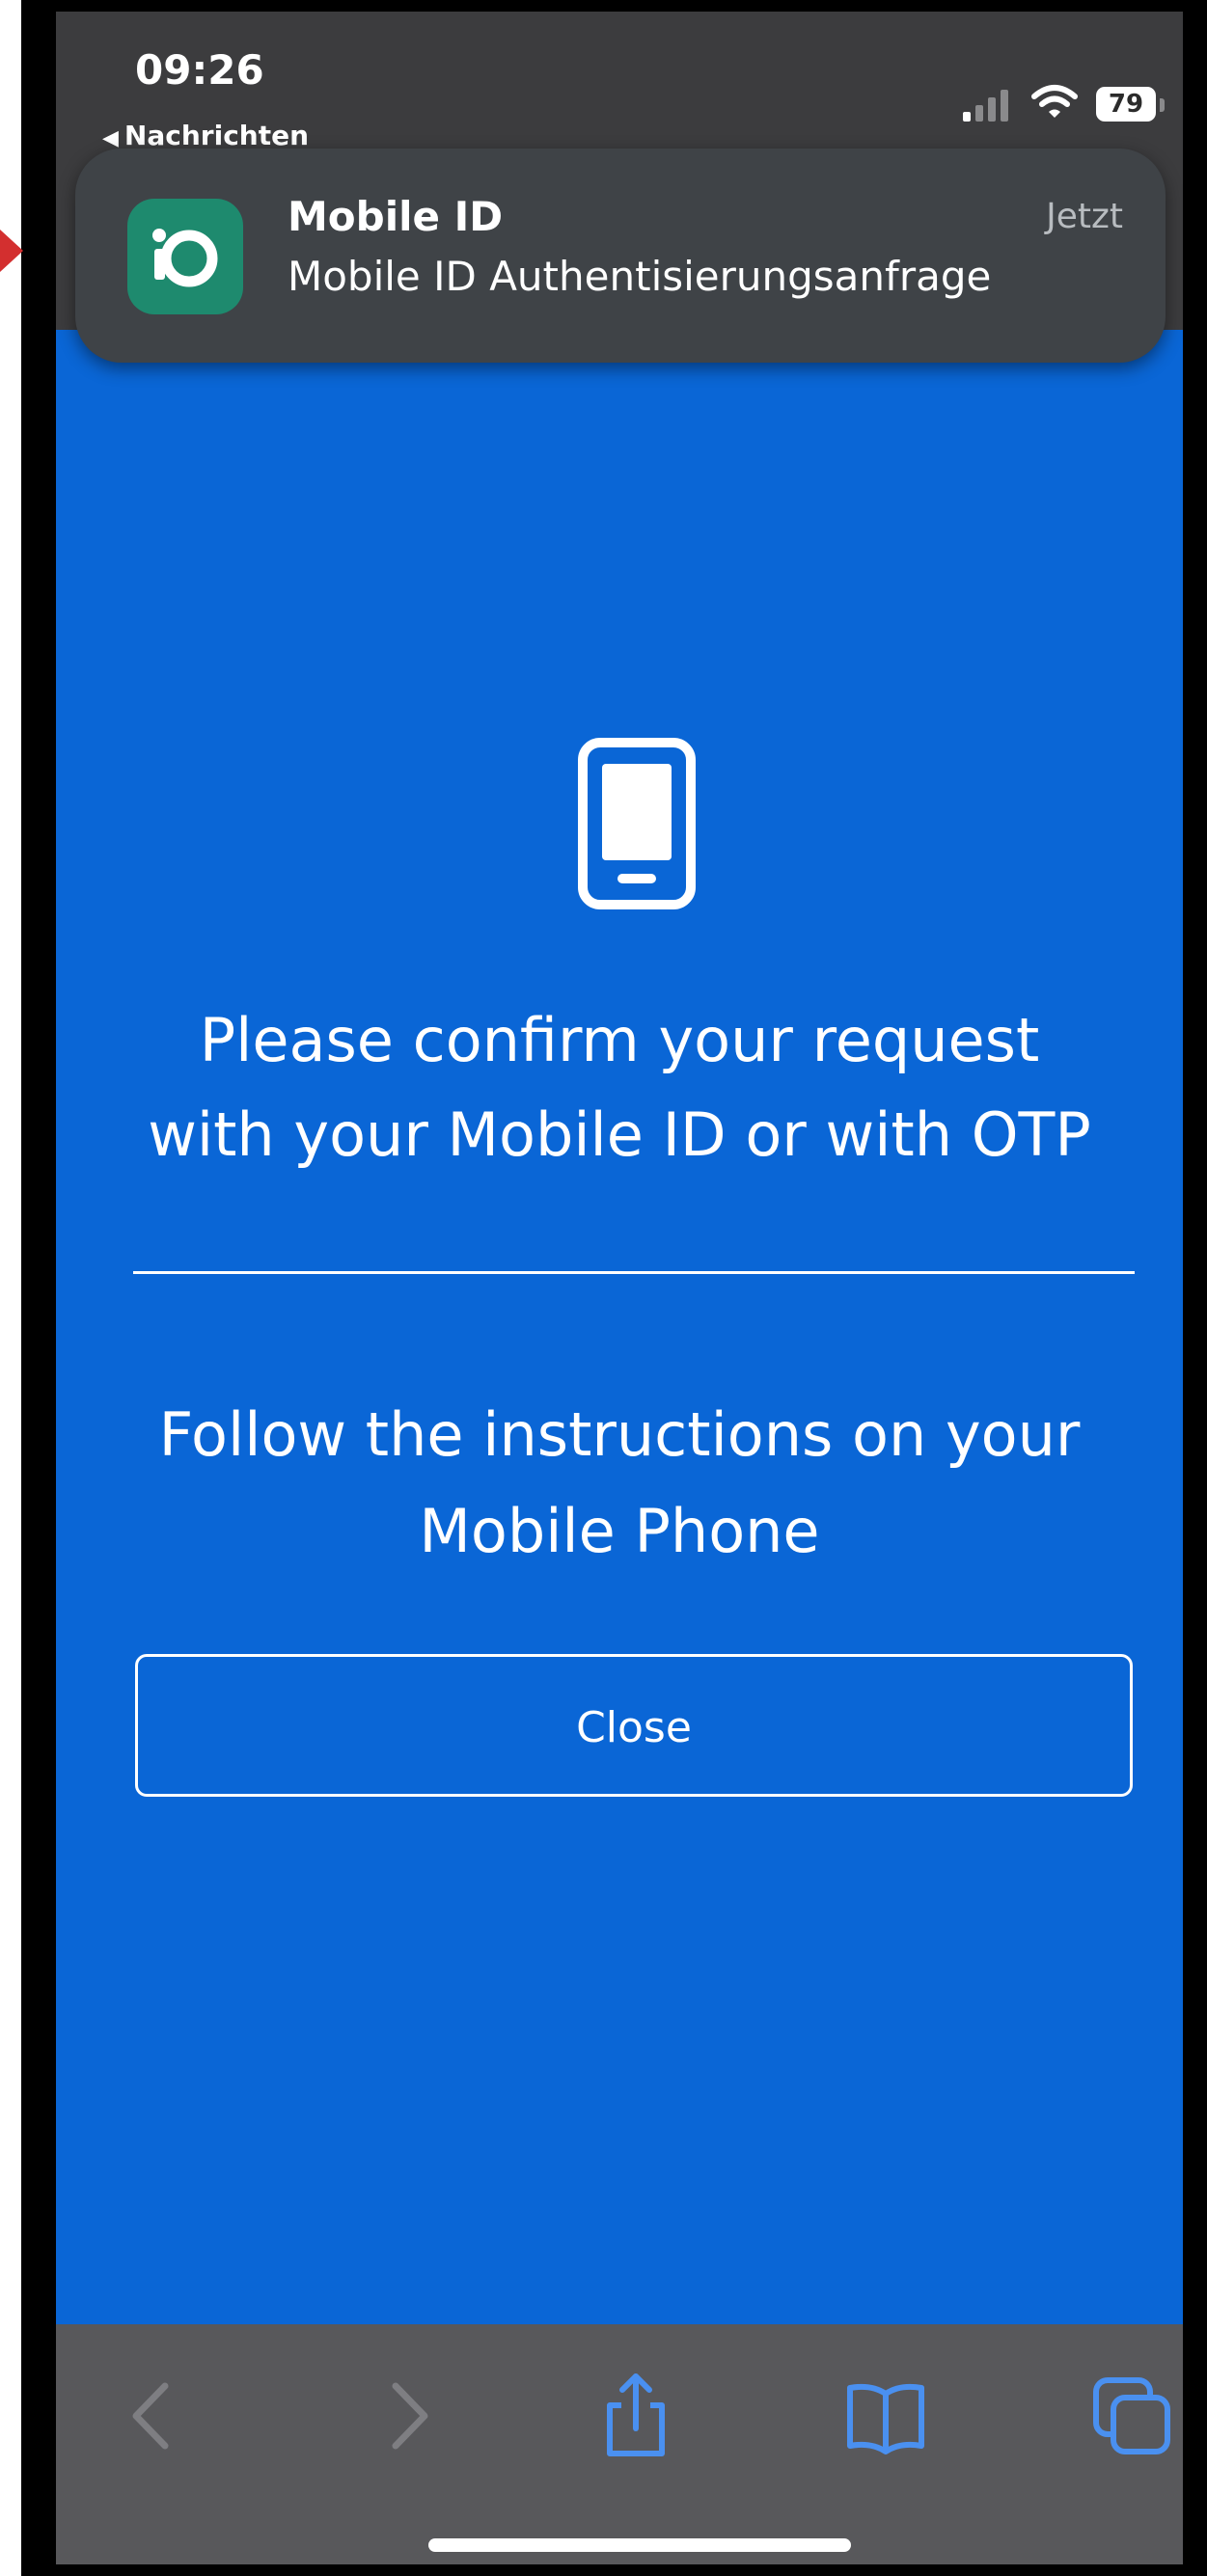 The width and height of the screenshot is (1207, 2576). What do you see at coordinates (396, 216) in the screenshot?
I see `notification-app-name: Mobile ID` at bounding box center [396, 216].